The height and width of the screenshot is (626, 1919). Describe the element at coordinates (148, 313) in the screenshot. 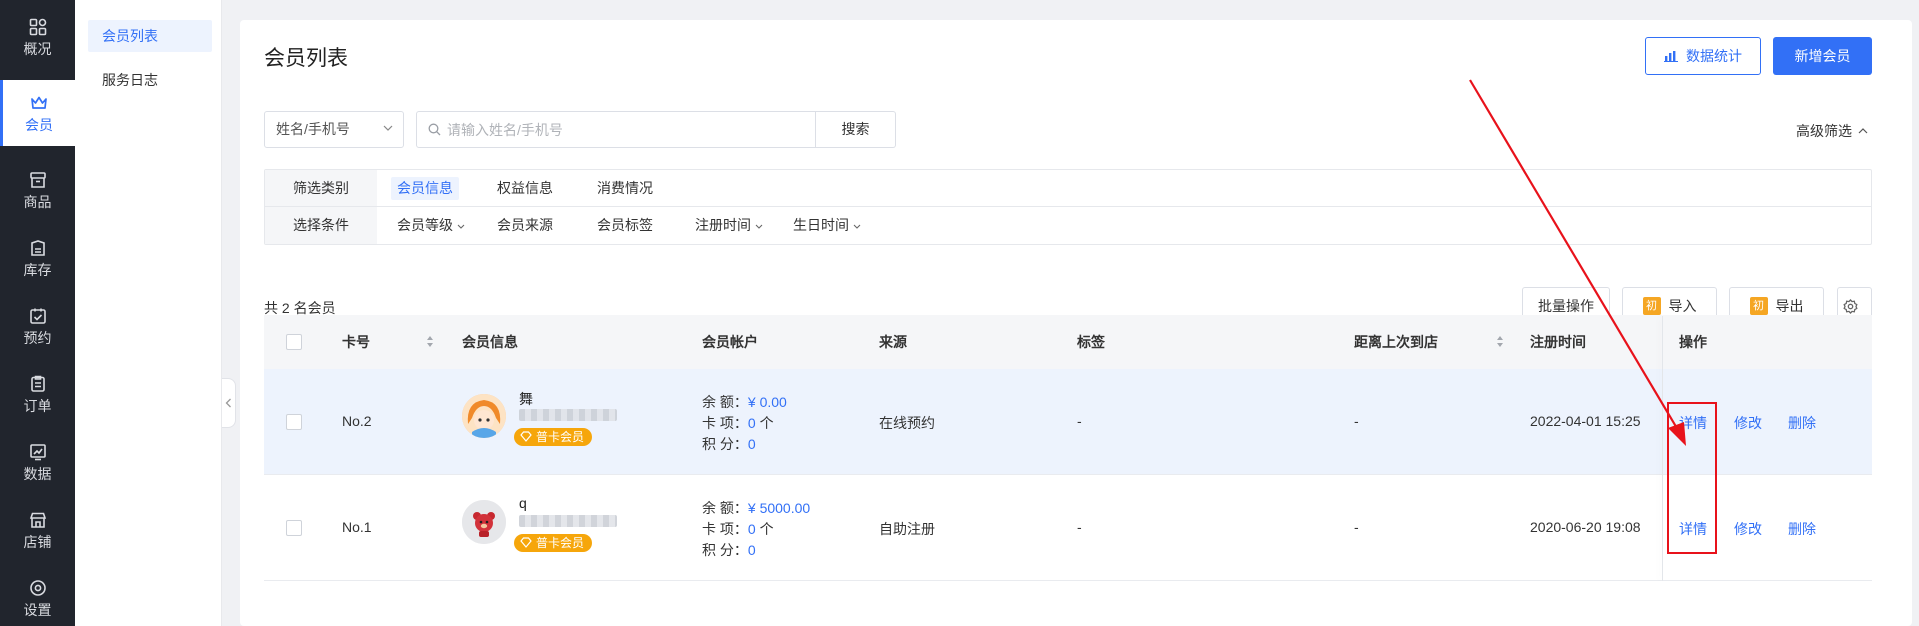

I see `sub-nav: 会员列表 服务日志` at that location.